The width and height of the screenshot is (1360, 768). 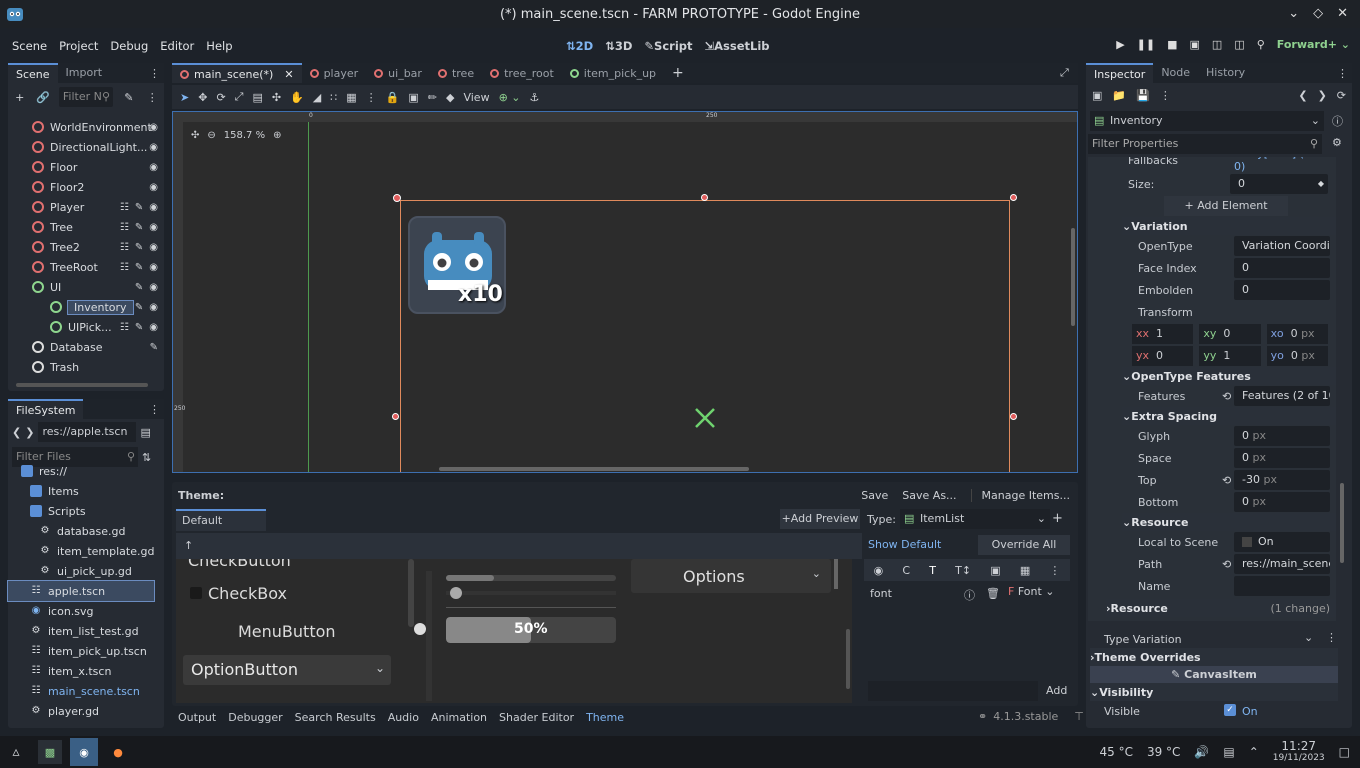 I want to click on play-custom-icon: ◫, so click(x=1239, y=44).